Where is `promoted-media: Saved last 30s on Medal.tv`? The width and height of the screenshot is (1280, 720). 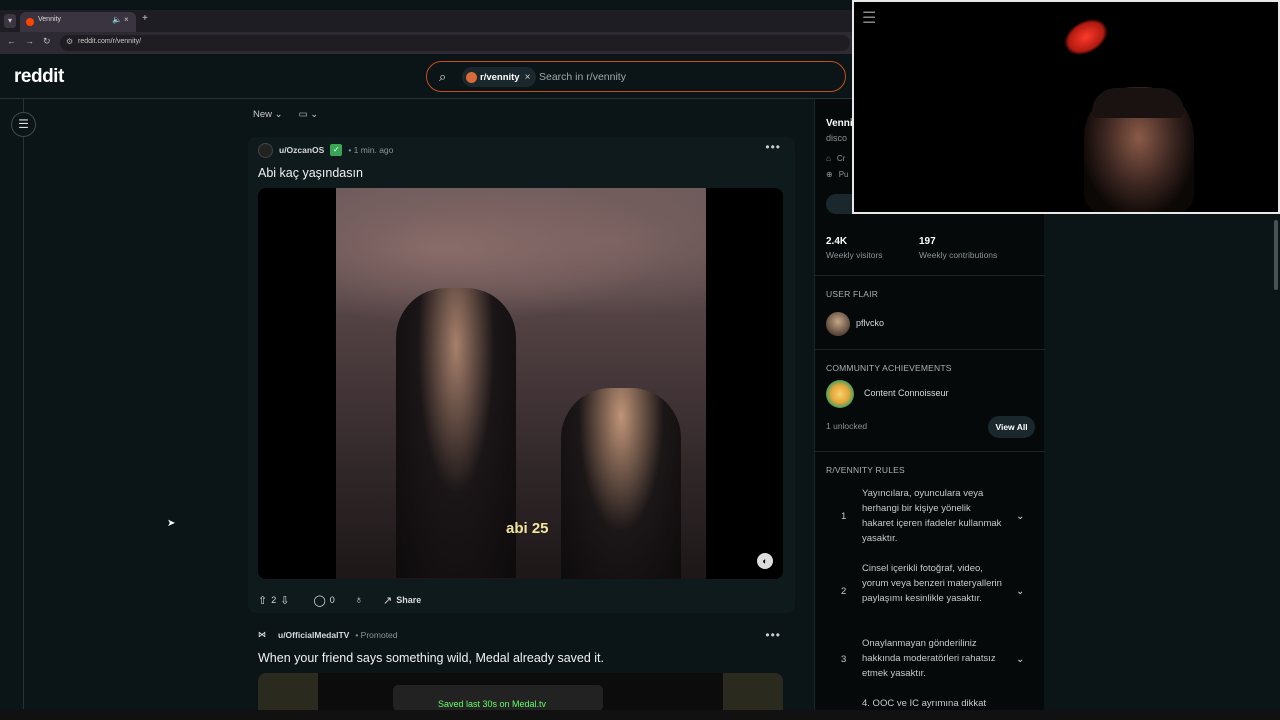 promoted-media: Saved last 30s on Medal.tv is located at coordinates (520, 692).